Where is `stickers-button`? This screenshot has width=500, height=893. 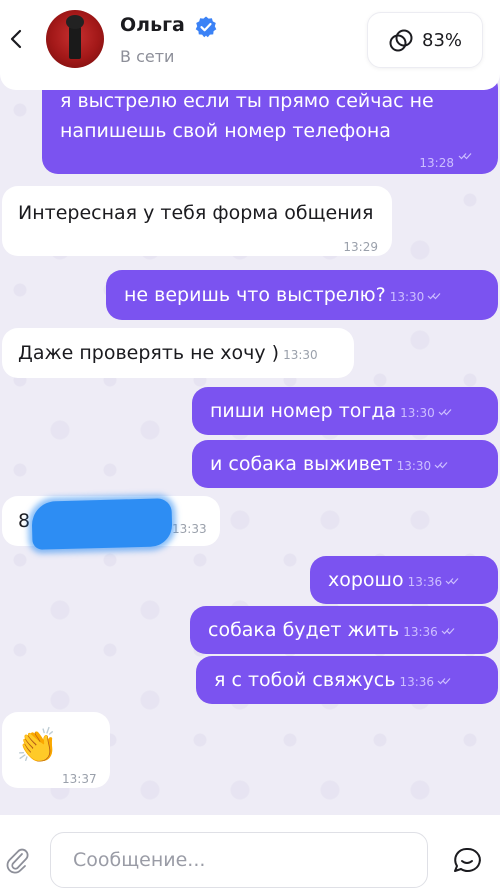 stickers-button is located at coordinates (468, 860).